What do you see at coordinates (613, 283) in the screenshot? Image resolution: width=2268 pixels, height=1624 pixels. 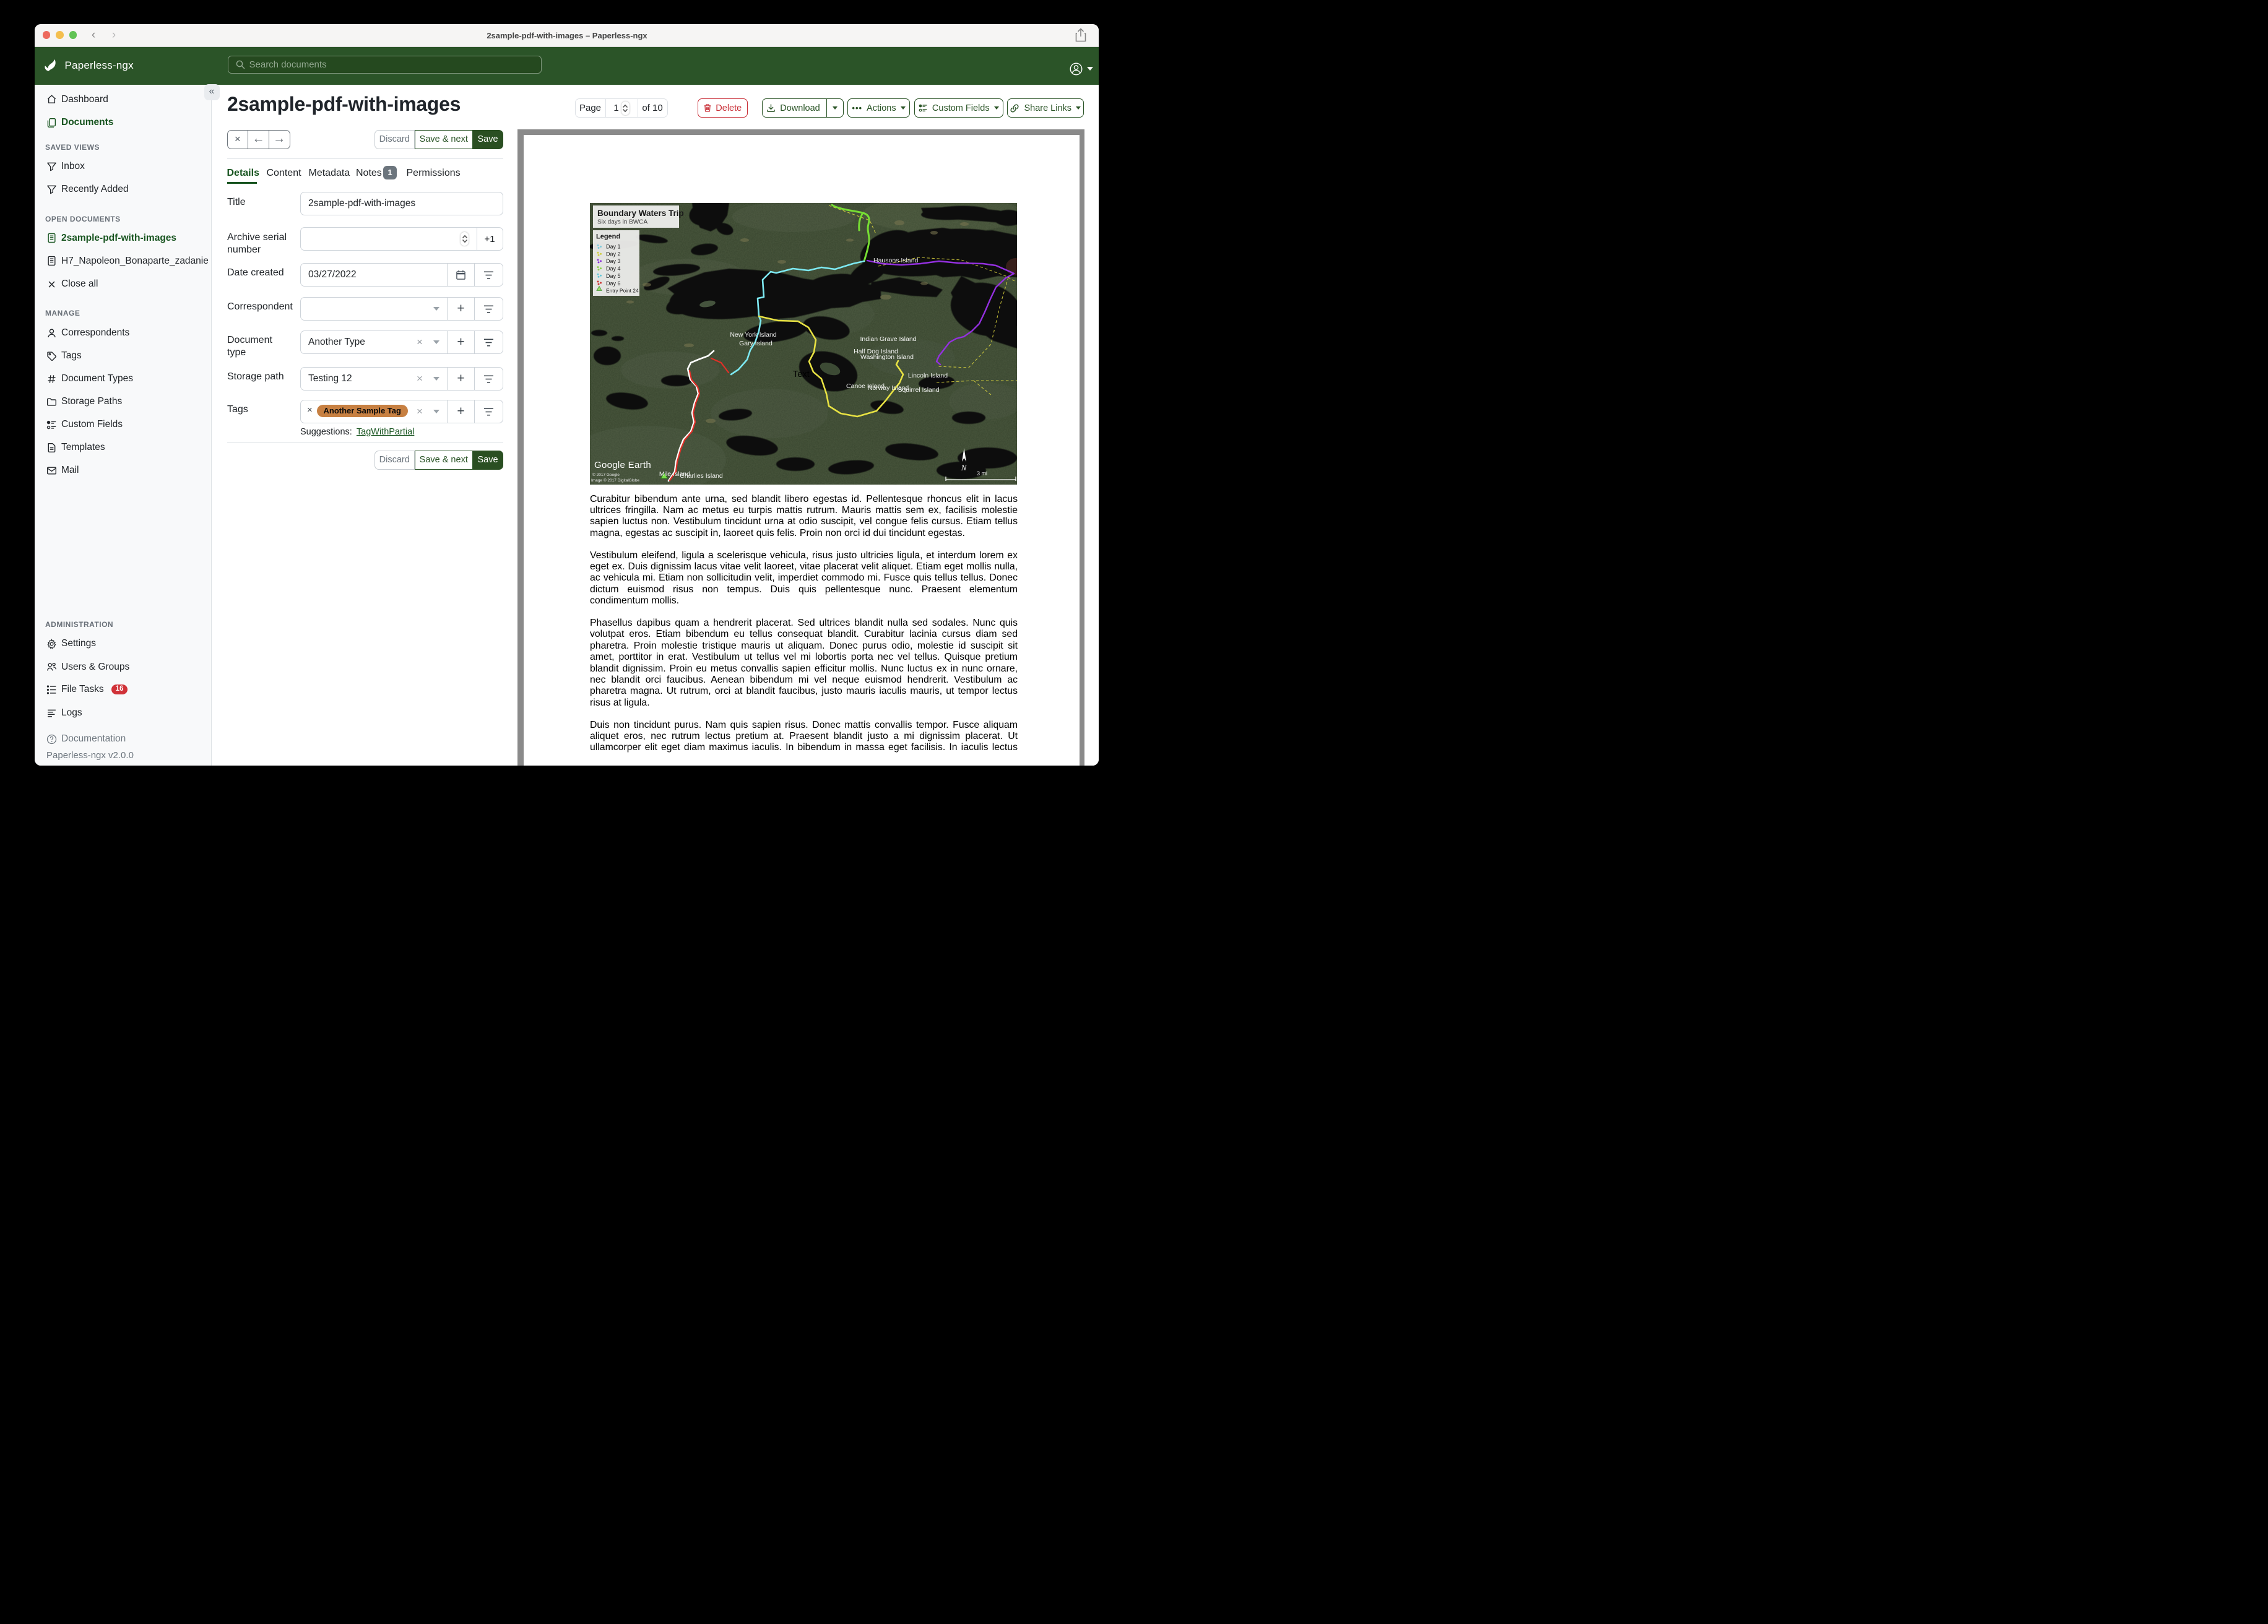 I see `svg-text: Day 6` at bounding box center [613, 283].